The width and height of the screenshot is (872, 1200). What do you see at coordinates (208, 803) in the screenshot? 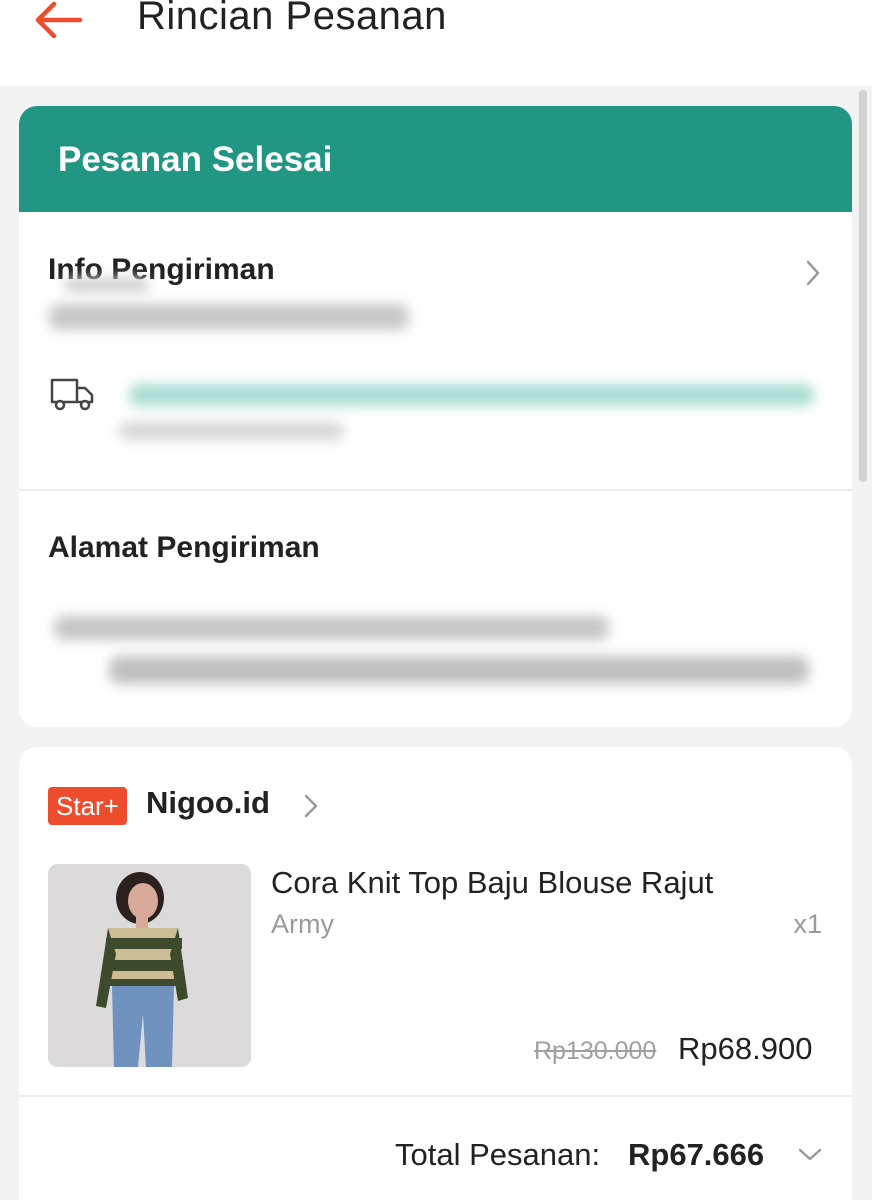
I see `shop-name: Nigoo.id` at bounding box center [208, 803].